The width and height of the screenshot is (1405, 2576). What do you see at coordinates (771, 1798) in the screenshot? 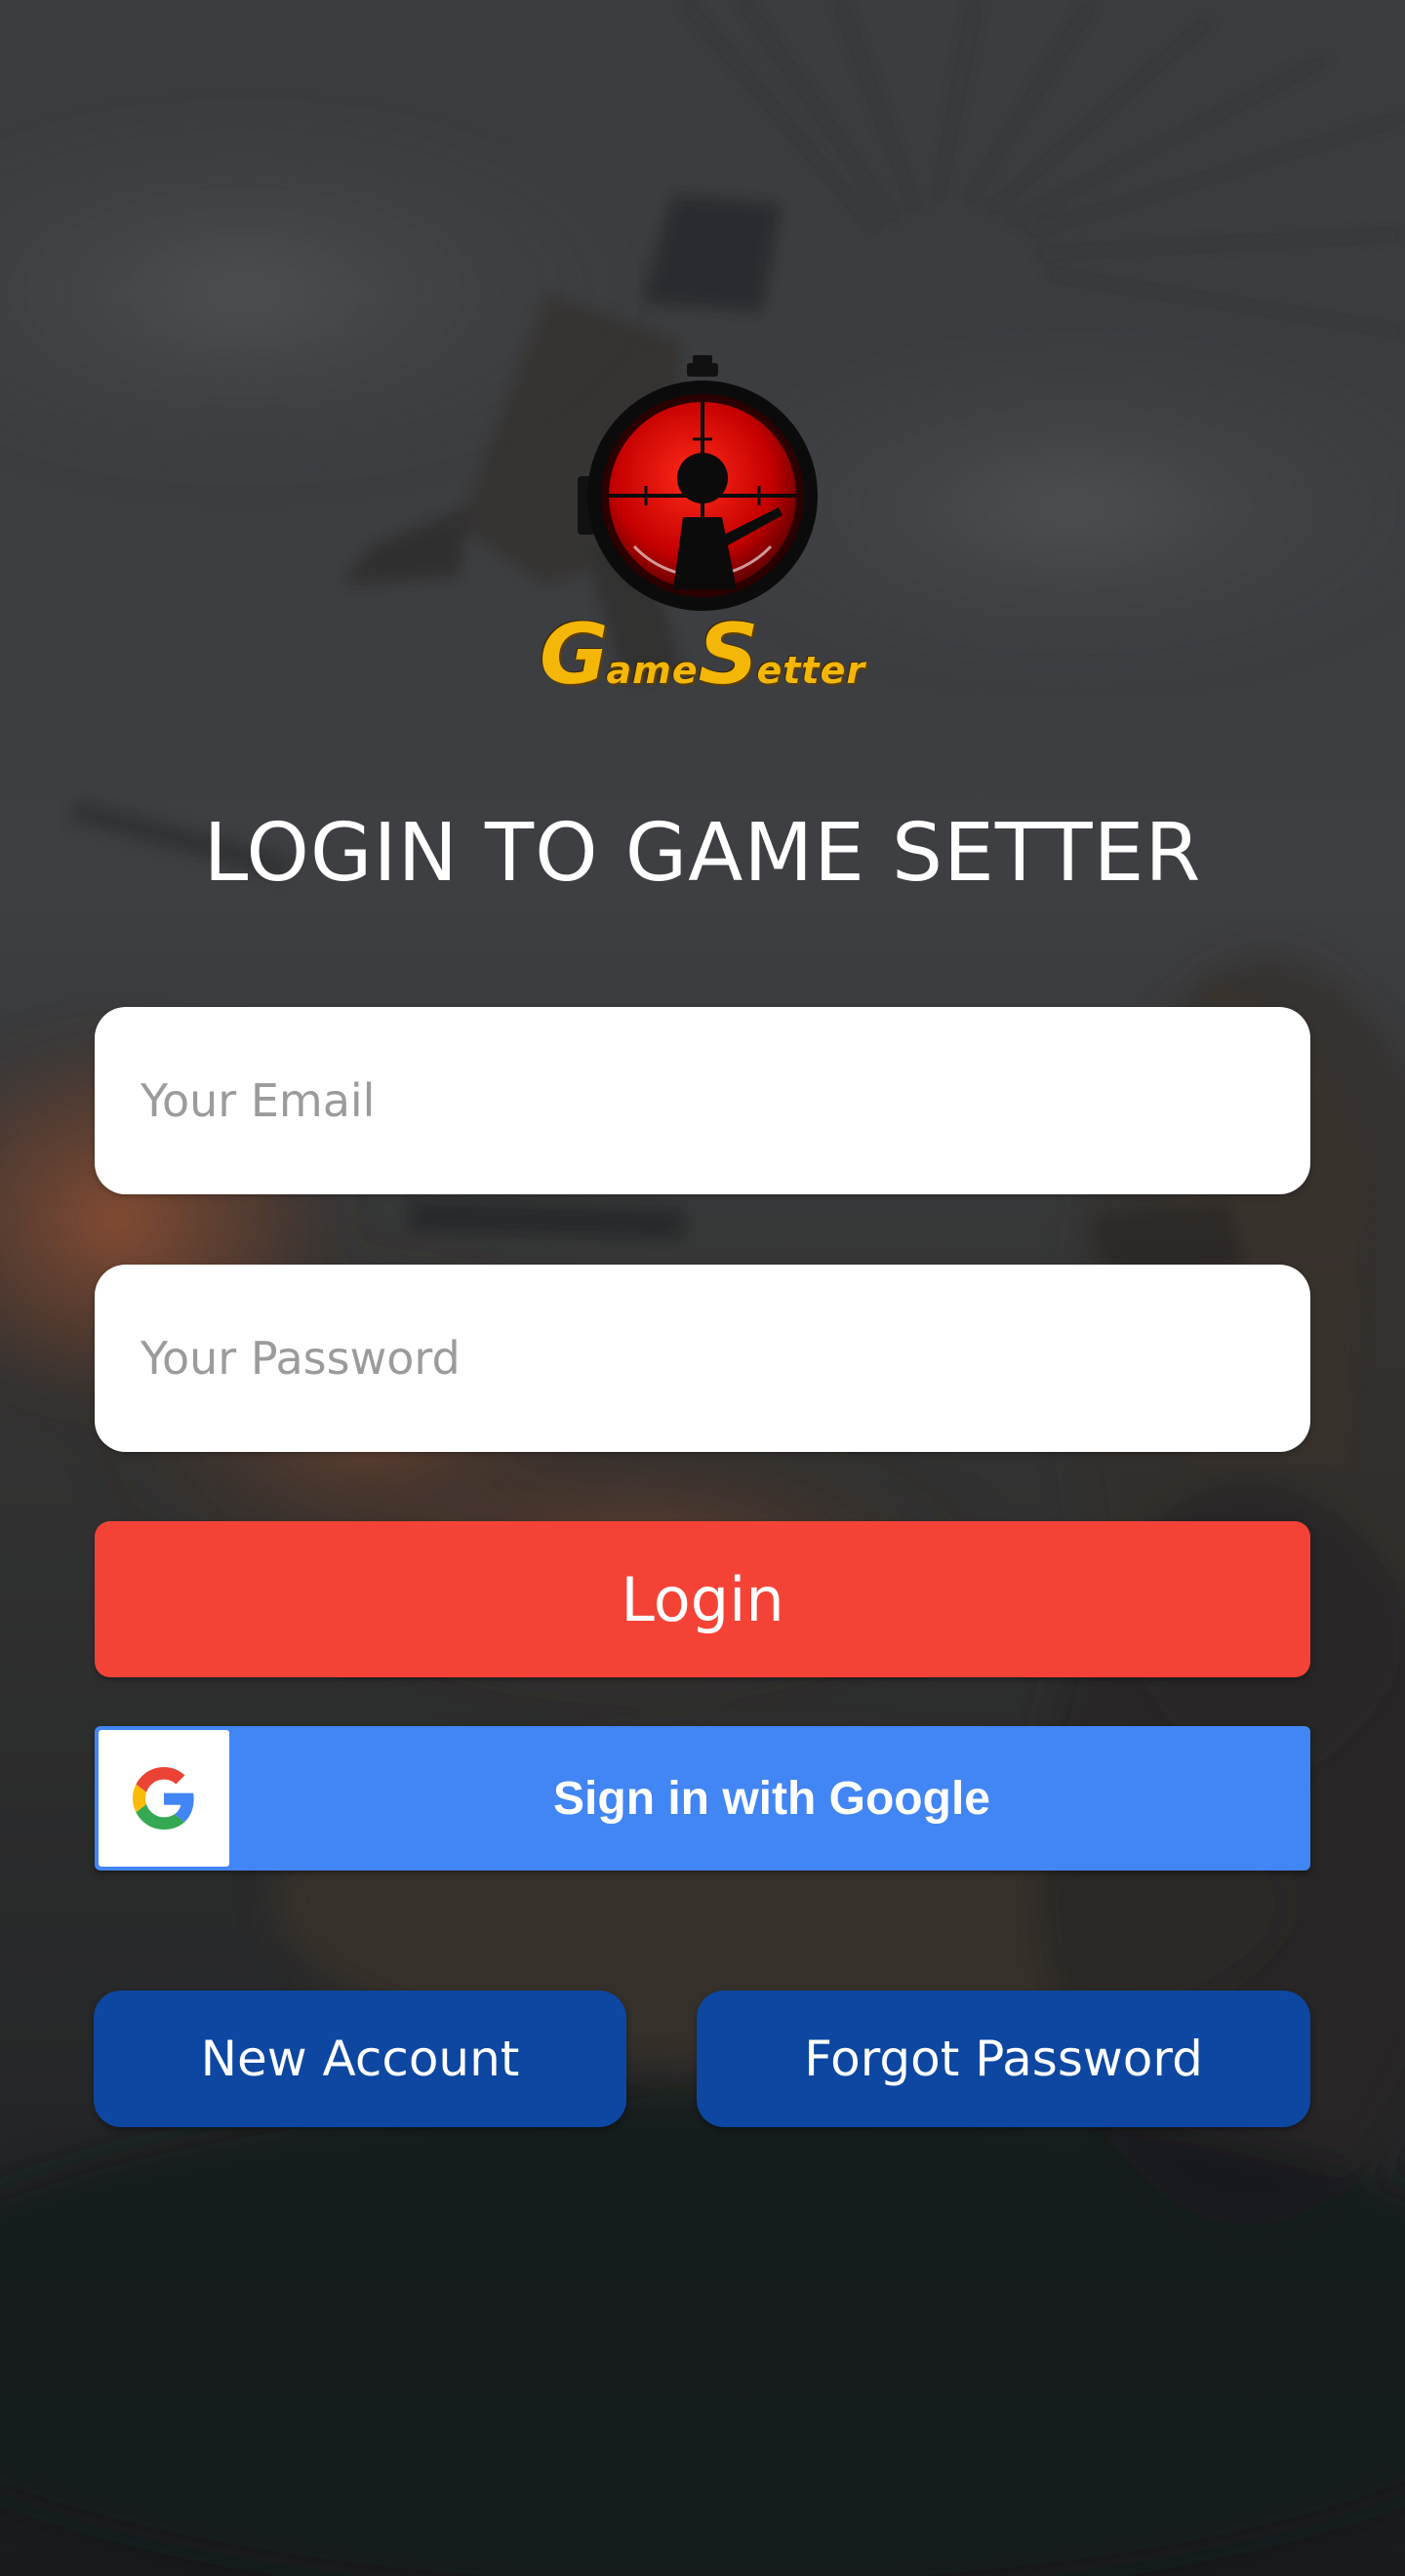
I see `google-signin-label: Sign in with Google` at bounding box center [771, 1798].